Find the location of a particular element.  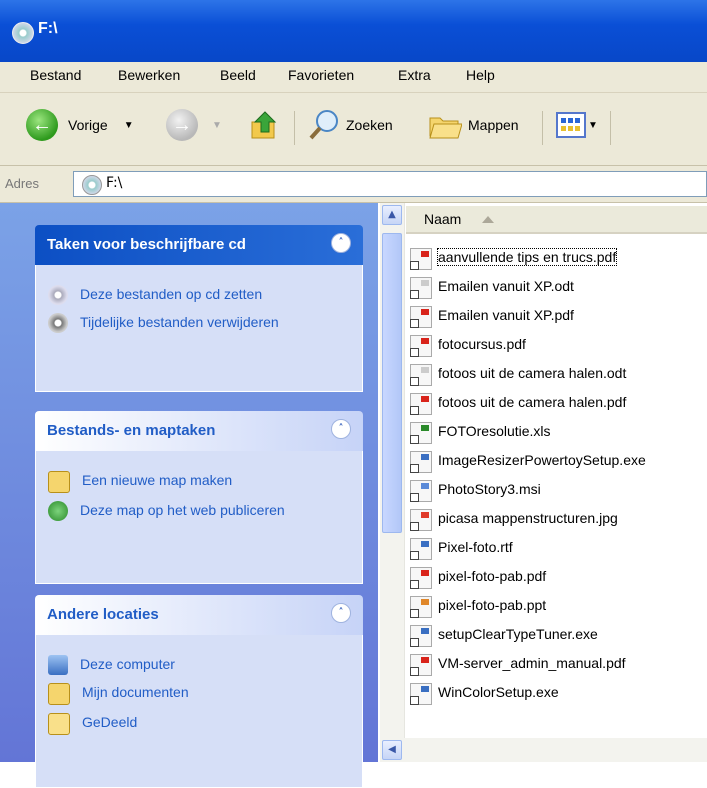

publish-web-icon is located at coordinates (58, 511).